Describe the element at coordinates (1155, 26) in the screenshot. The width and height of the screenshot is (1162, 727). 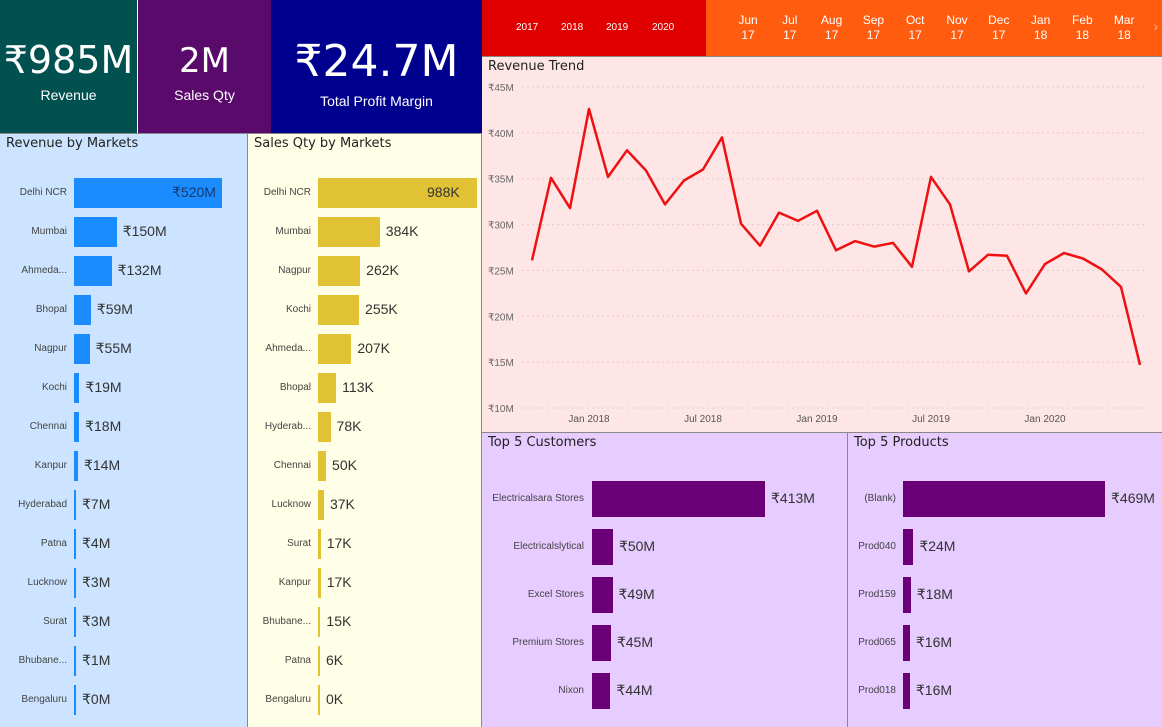
I see `chevron-right-icon: ›` at that location.